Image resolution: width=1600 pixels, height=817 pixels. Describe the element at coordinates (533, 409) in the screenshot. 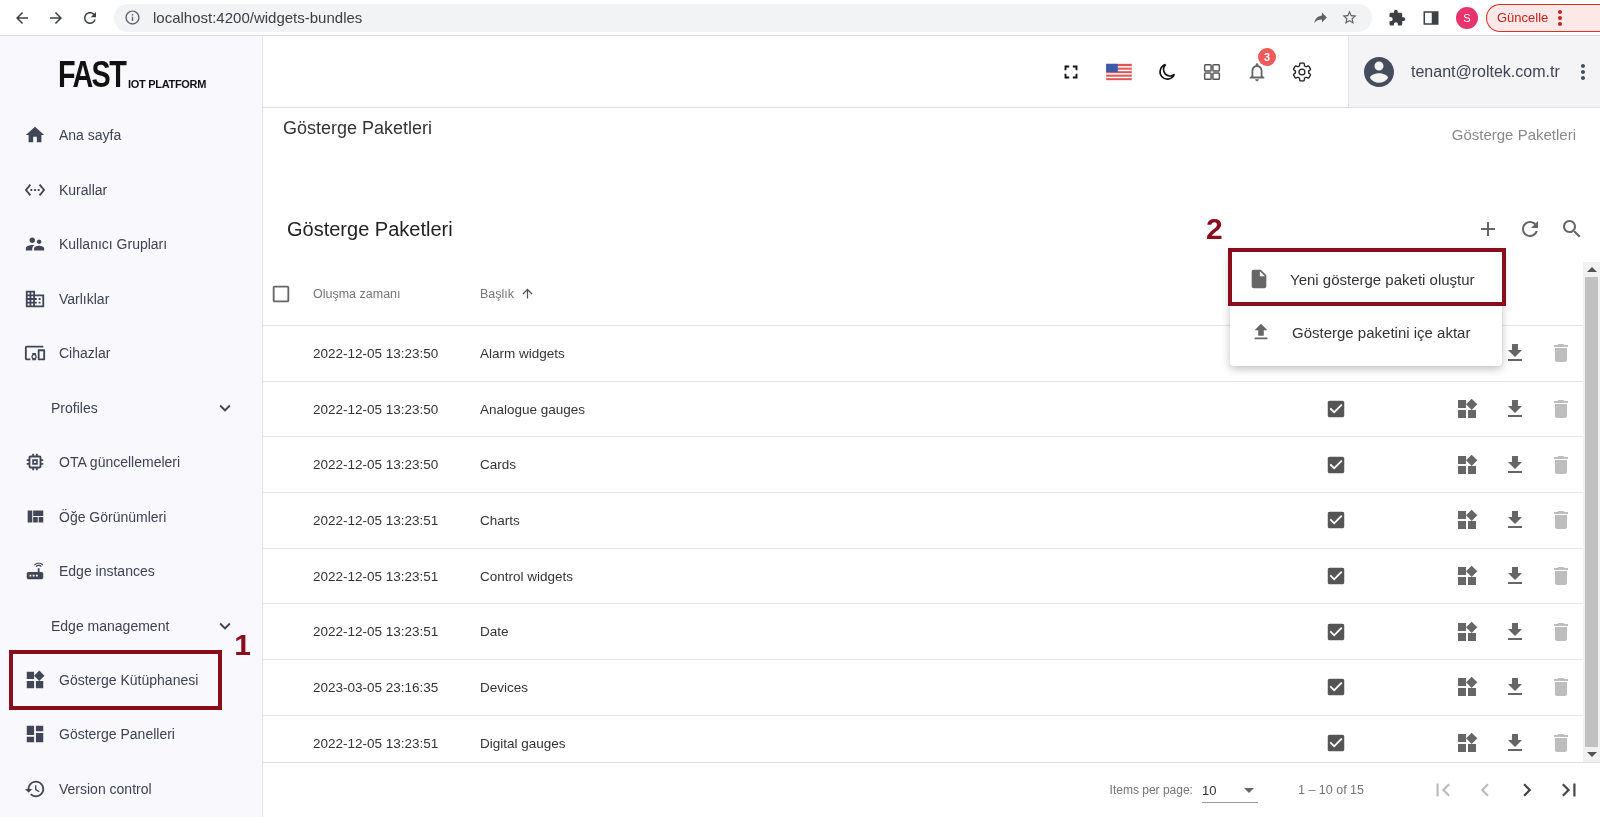

I see `table-cell-text: Analogue gauges` at that location.